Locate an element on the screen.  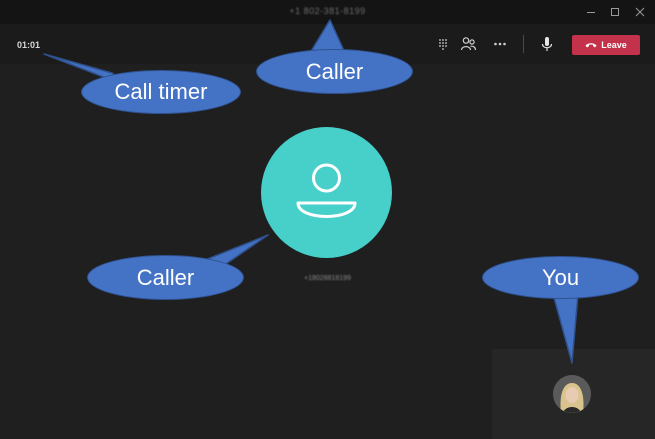
call-timer-callout-text: Call timer is located at coordinates (161, 91).